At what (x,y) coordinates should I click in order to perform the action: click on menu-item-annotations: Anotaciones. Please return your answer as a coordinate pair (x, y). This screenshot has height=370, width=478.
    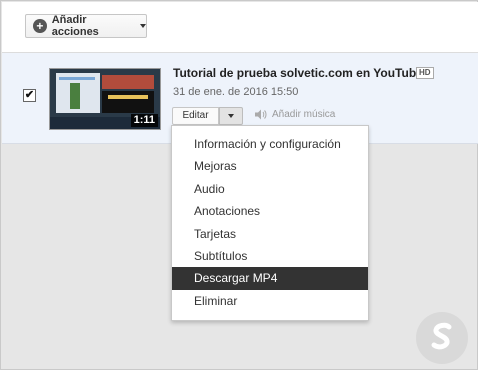
    Looking at the image, I should click on (270, 211).